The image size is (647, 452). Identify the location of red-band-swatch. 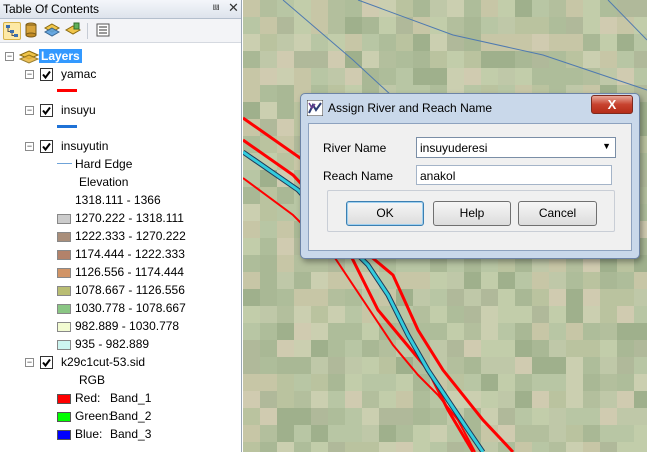
(64, 399).